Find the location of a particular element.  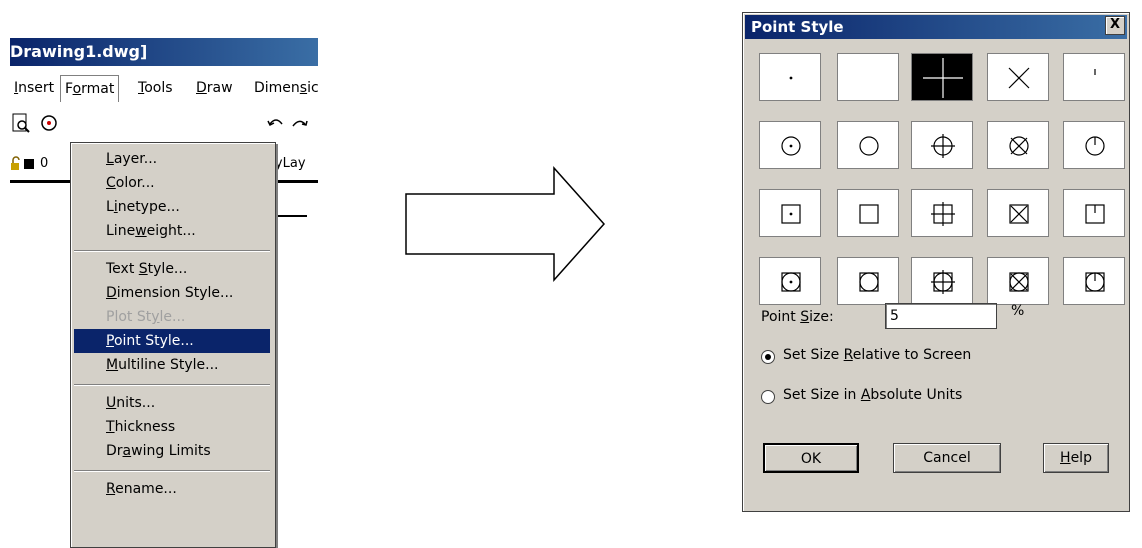

menu-label: Dimen is located at coordinates (277, 88).